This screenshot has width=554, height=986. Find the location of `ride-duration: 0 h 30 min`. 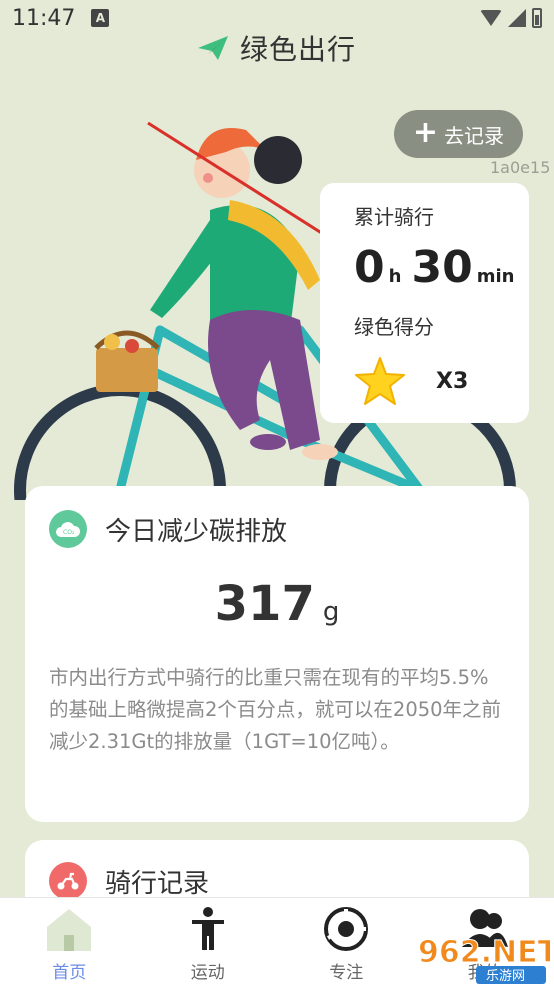

ride-duration: 0 h 30 min is located at coordinates (441, 267).